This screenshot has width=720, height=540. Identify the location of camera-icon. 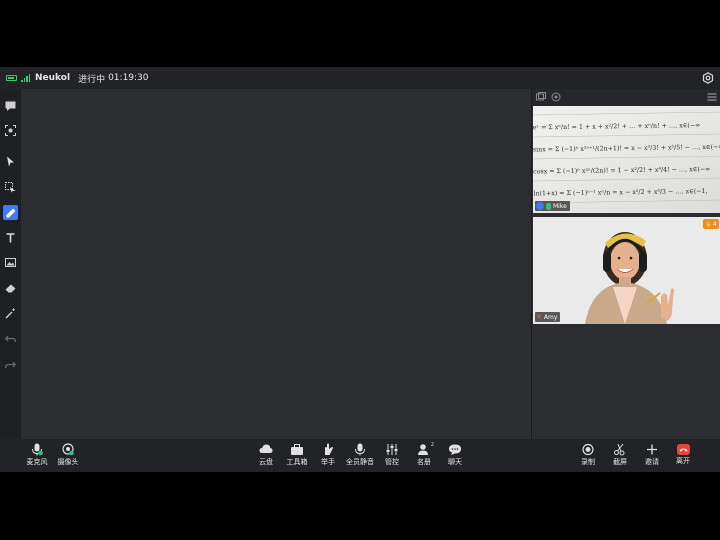
(68, 449).